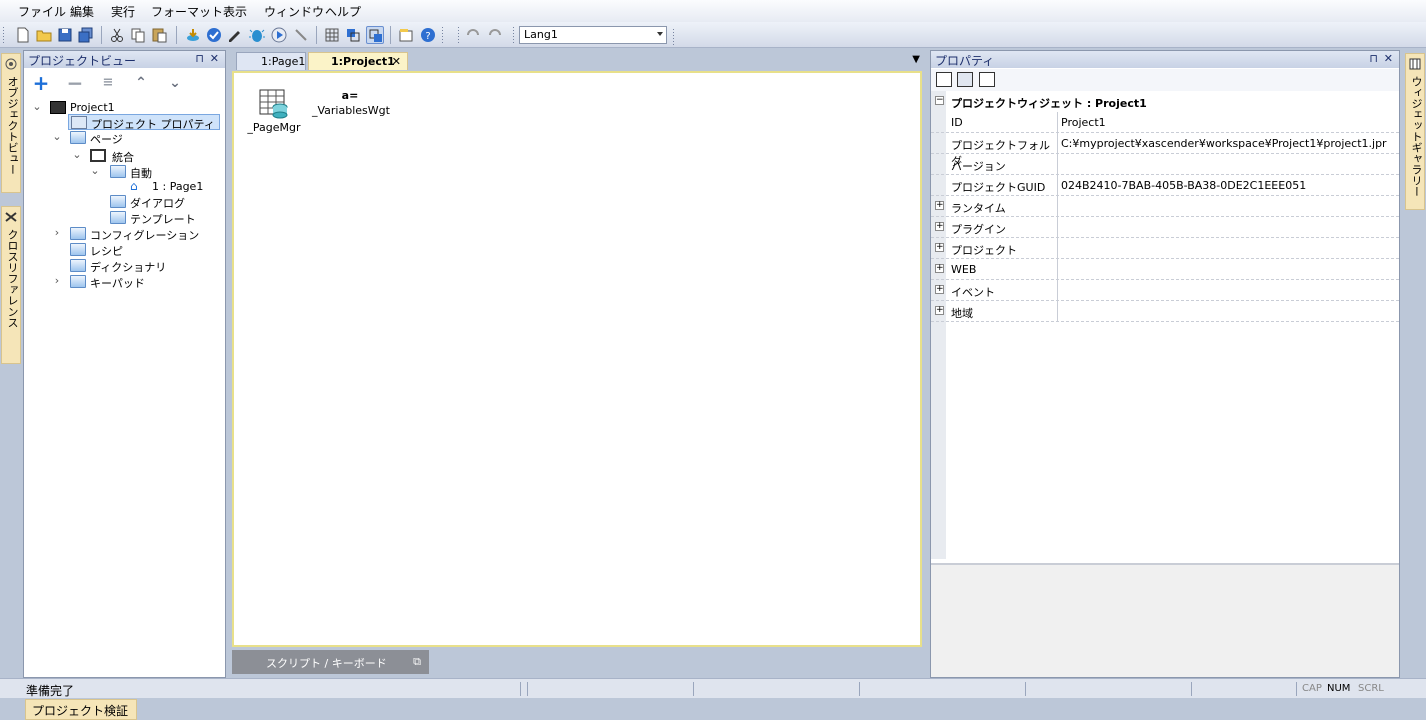  Describe the element at coordinates (358, 61) in the screenshot. I see `tab-project1: 1:Project1 ✕` at that location.